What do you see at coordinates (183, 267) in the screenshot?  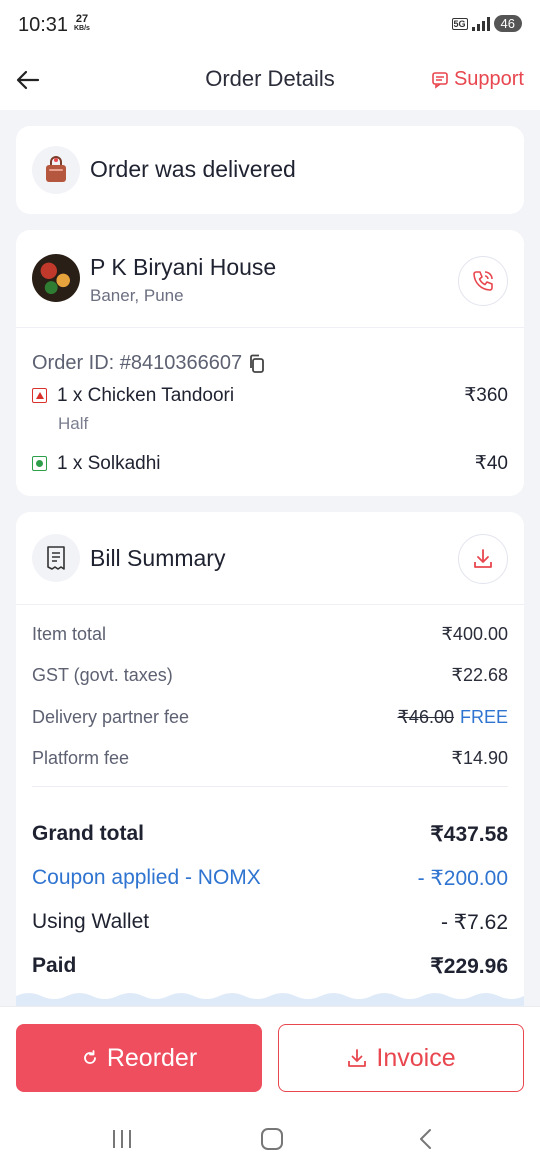 I see `restaurant-name: P K Biryani House` at bounding box center [183, 267].